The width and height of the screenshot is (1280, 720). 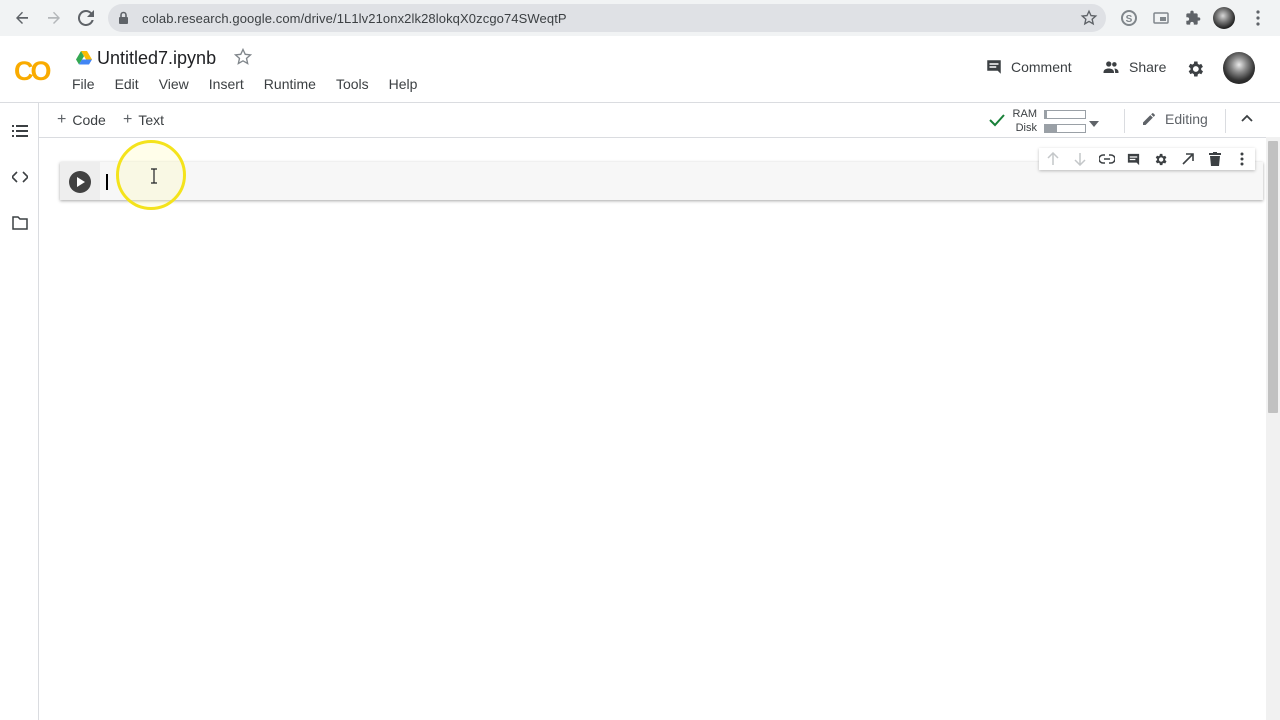 What do you see at coordinates (20, 131) in the screenshot?
I see `table-of-contents-icon` at bounding box center [20, 131].